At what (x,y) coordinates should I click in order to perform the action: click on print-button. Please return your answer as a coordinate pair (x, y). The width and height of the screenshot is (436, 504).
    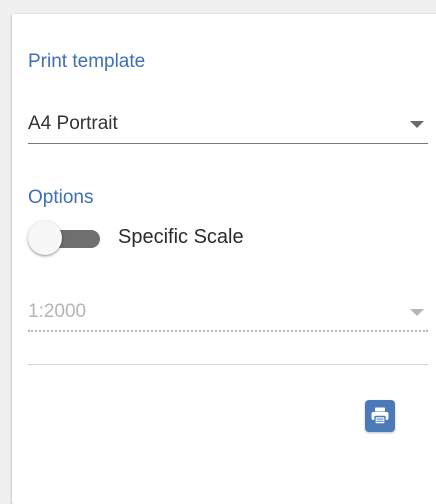
    Looking at the image, I should click on (380, 416).